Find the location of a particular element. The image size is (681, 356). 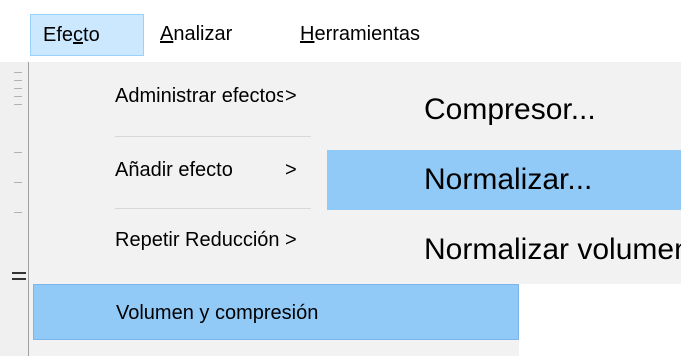

menu-efecto-post: to is located at coordinates (91, 35).